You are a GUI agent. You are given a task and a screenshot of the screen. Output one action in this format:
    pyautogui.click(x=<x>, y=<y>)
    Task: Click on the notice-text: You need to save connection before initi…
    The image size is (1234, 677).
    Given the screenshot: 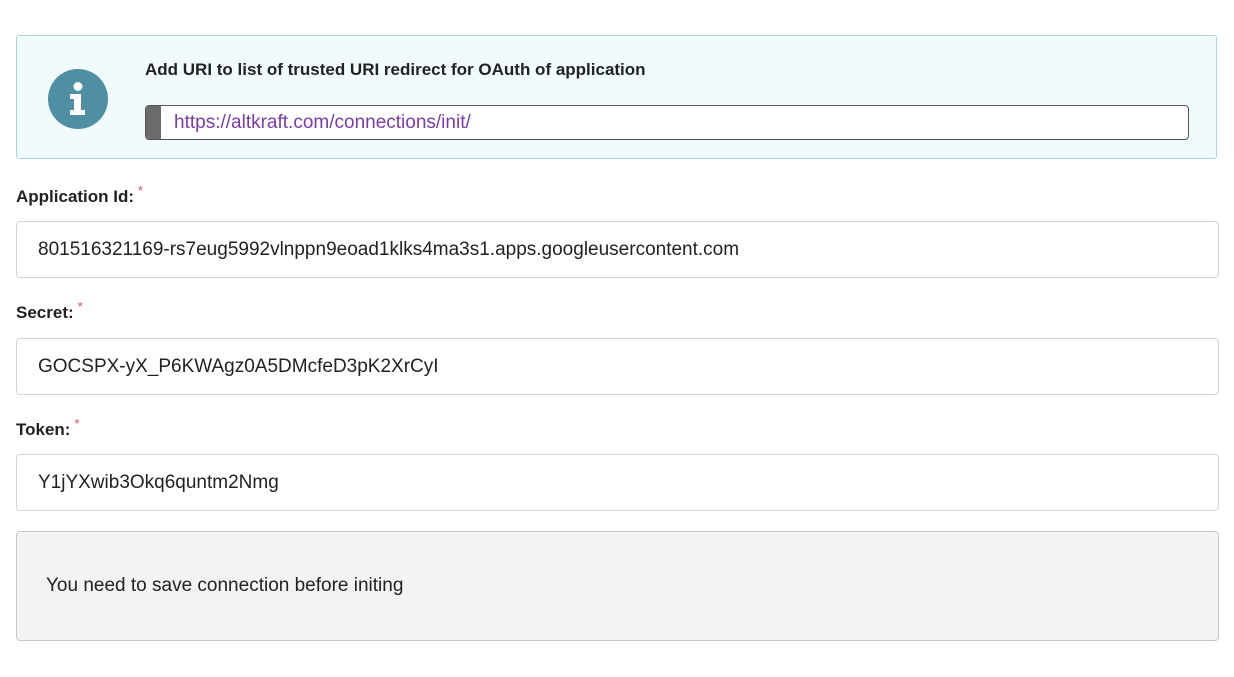 What is the action you would take?
    pyautogui.click(x=225, y=585)
    